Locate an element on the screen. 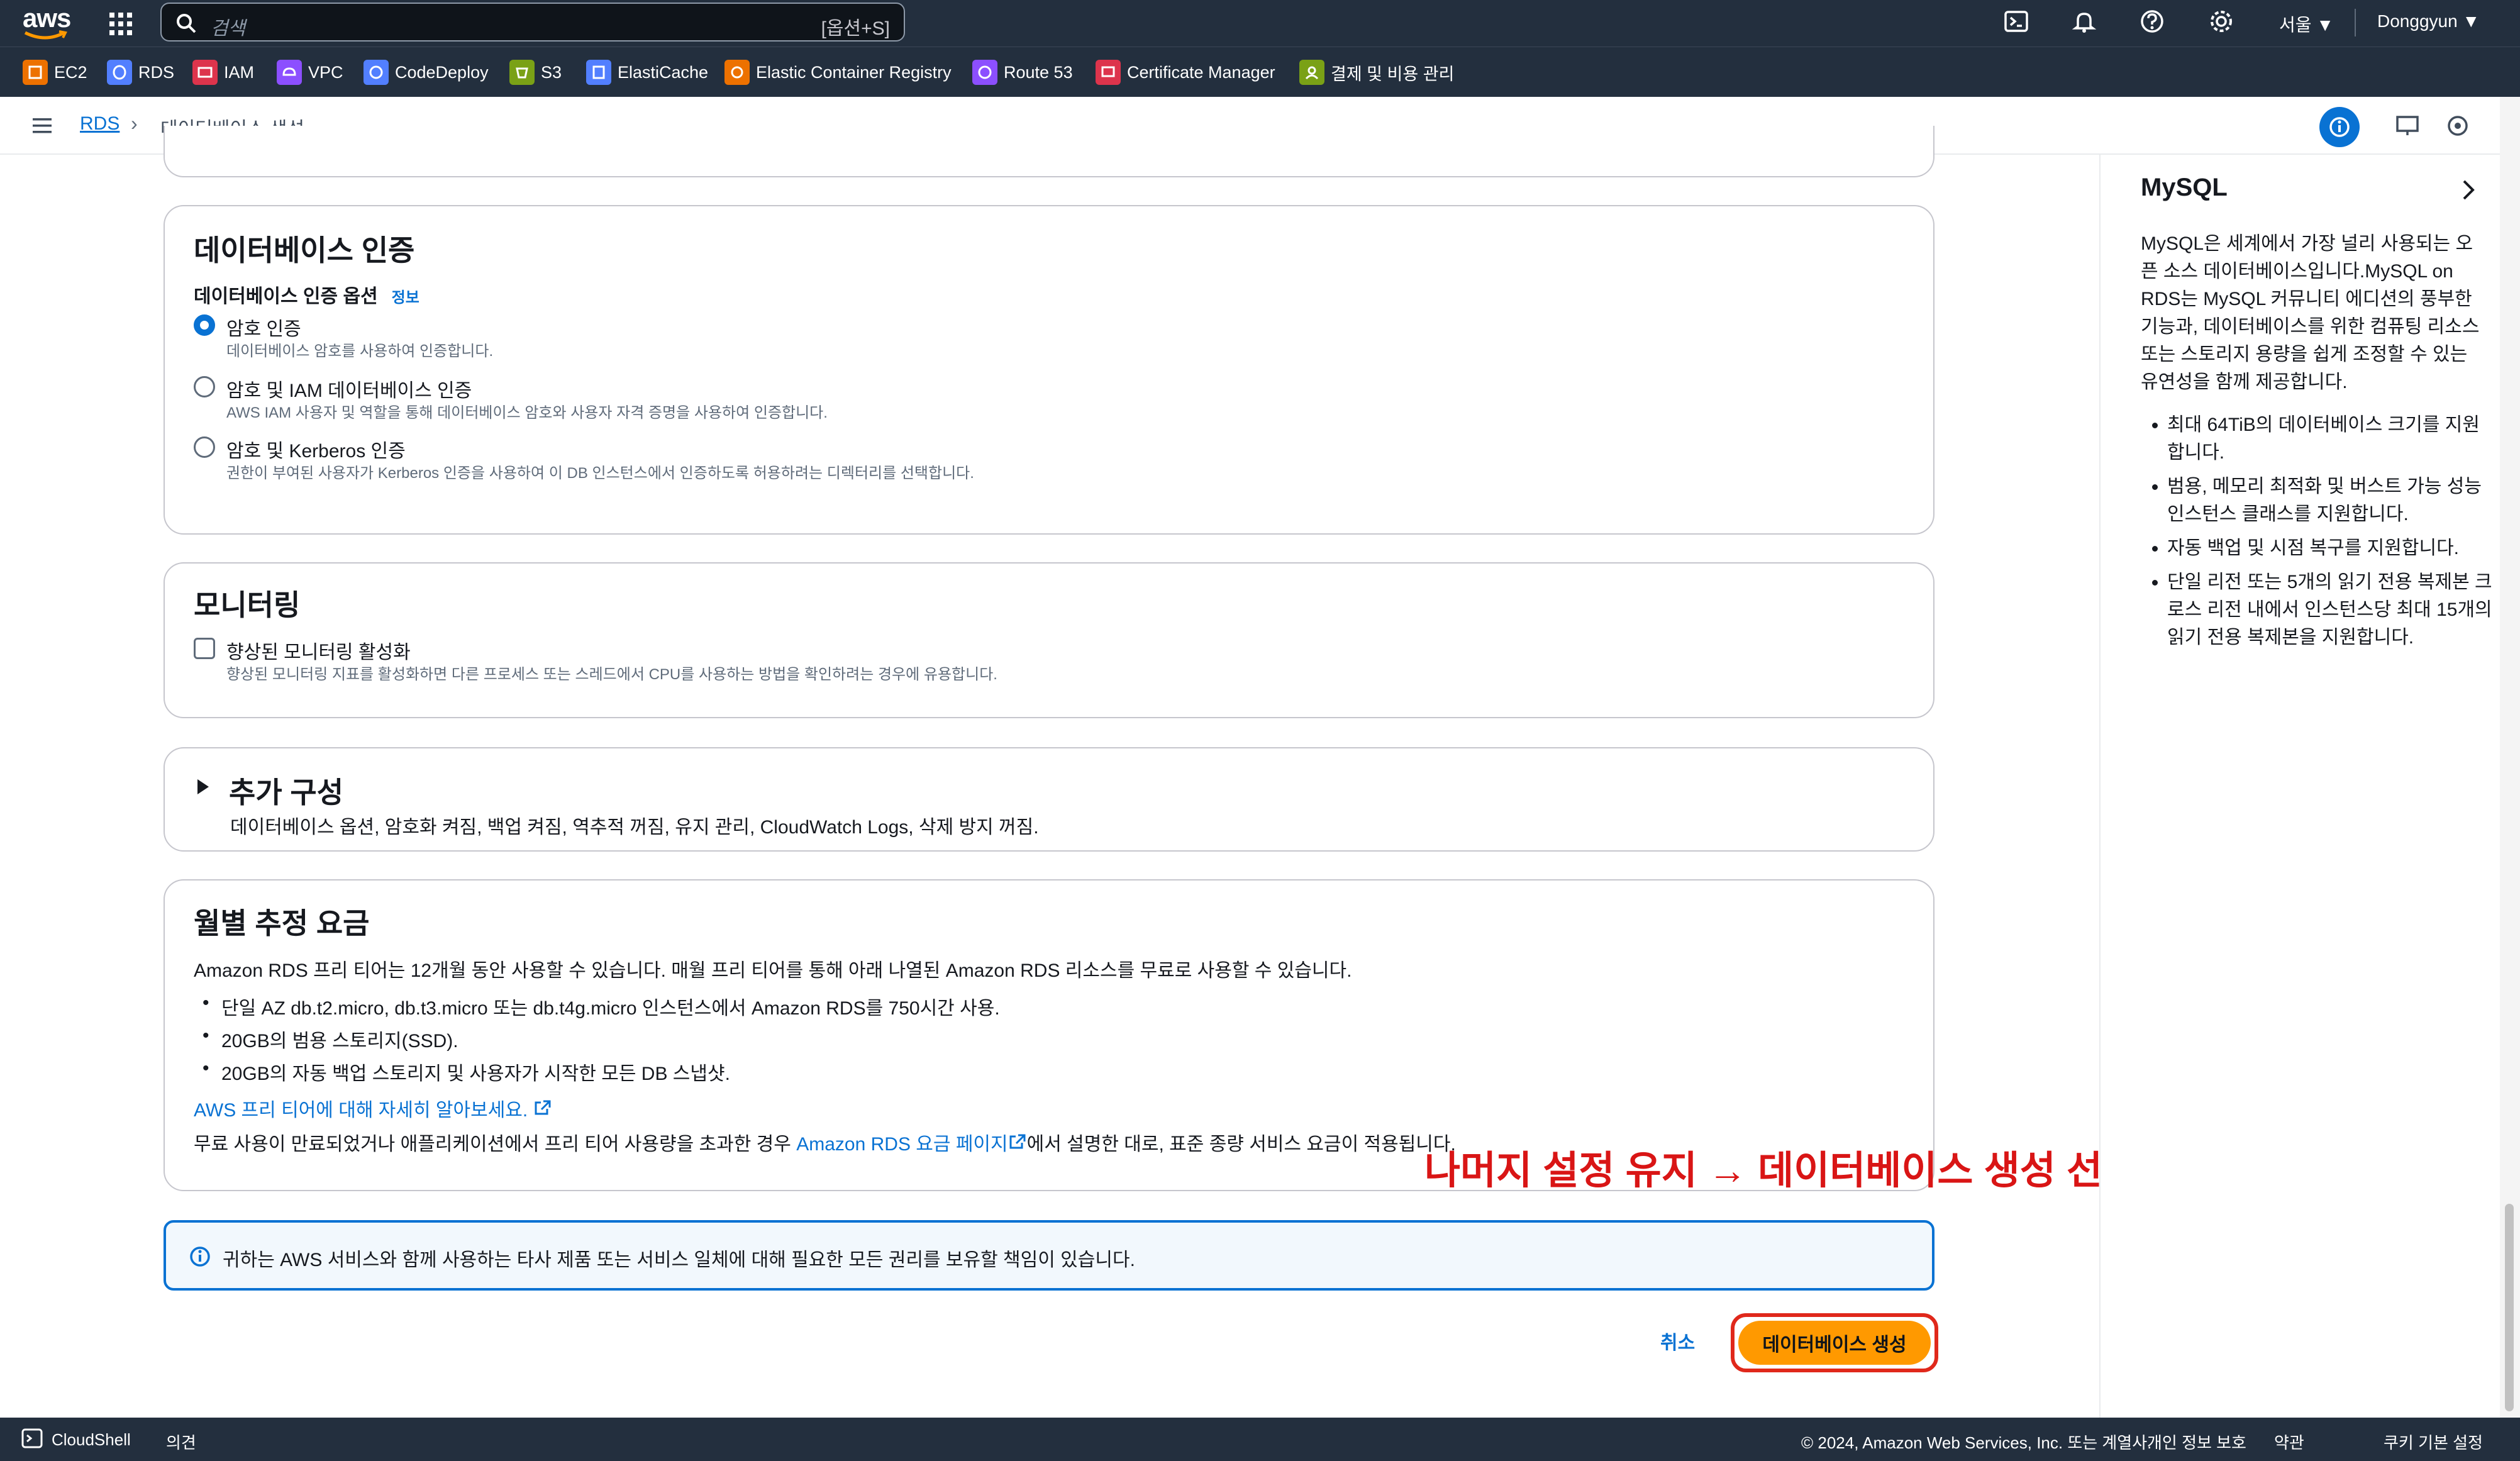  topbar-divider is located at coordinates (2355, 22).